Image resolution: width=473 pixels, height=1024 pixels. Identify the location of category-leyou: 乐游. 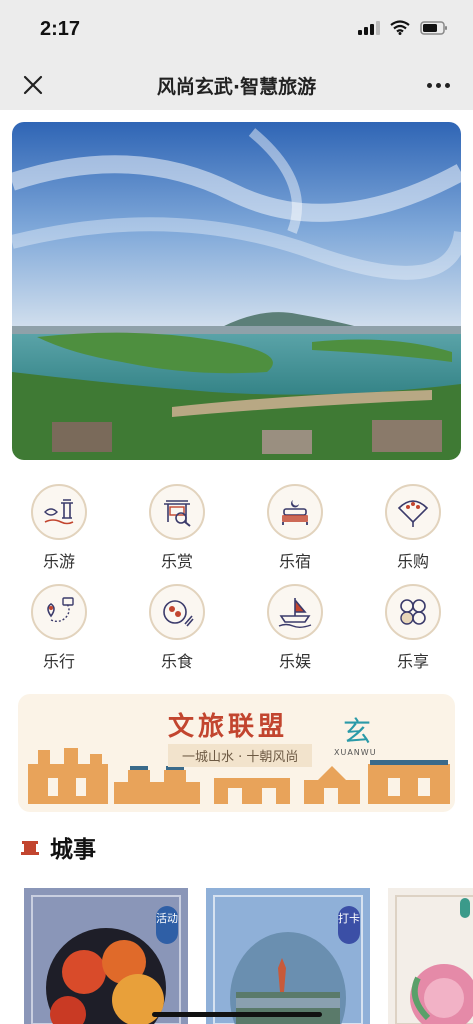
(59, 528).